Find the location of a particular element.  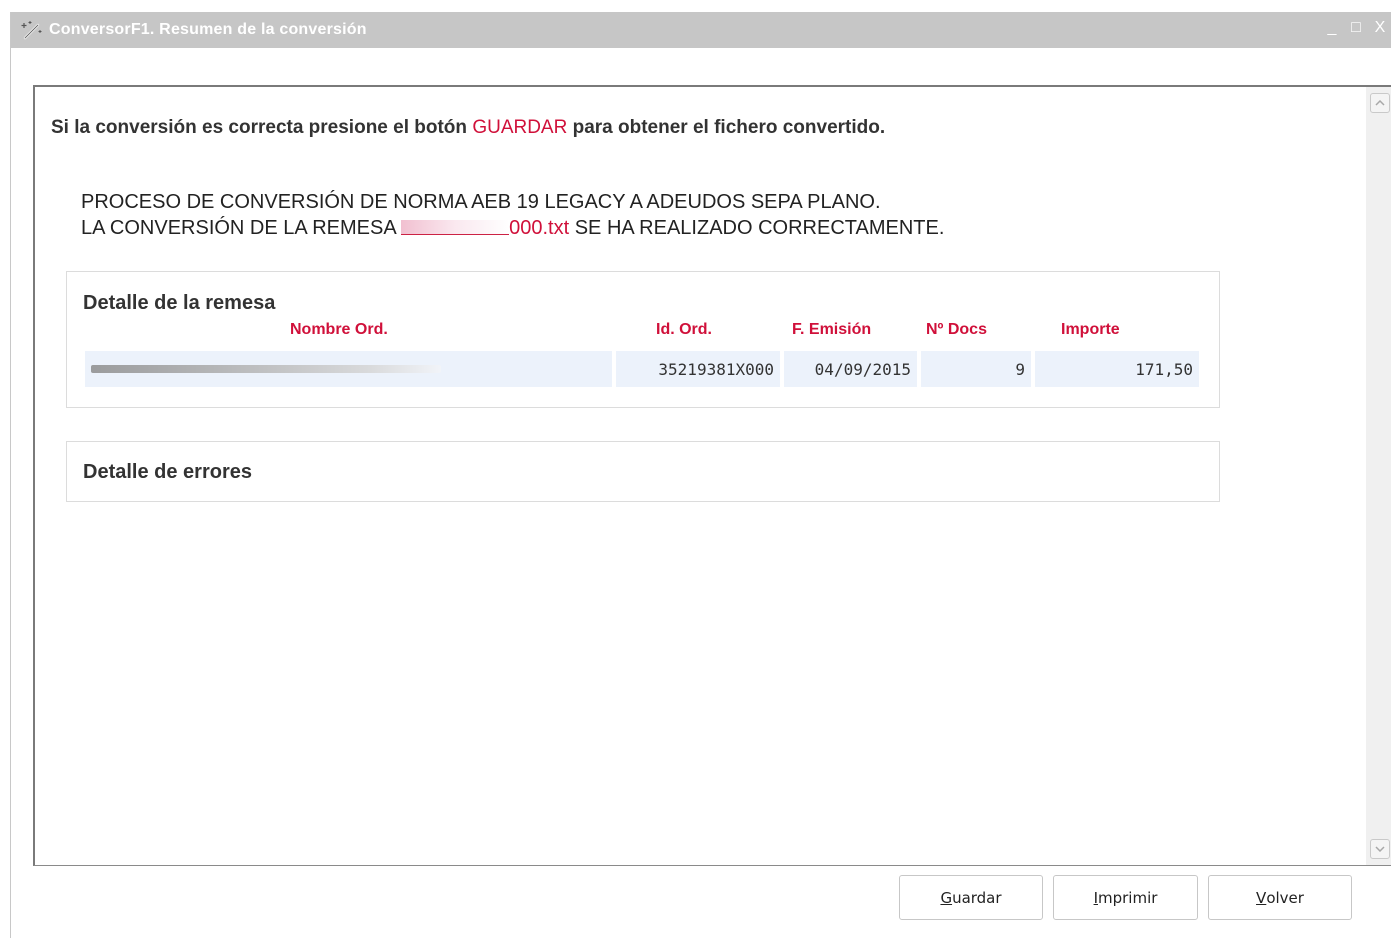

guardar-button: Guardar is located at coordinates (971, 897).